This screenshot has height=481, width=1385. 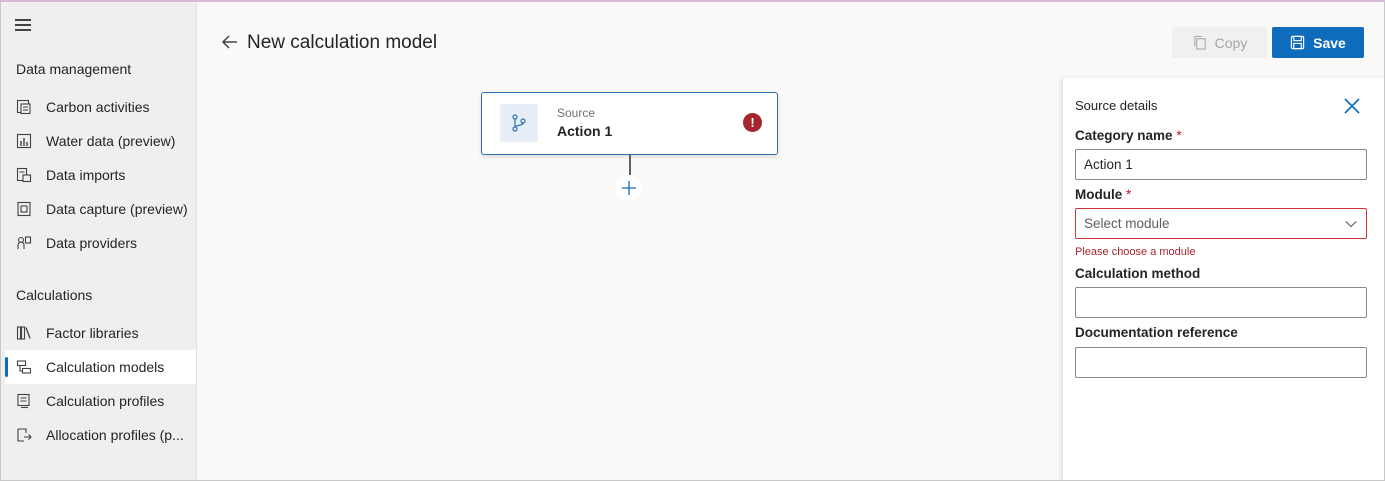 I want to click on copy-icon, so click(x=1199, y=42).